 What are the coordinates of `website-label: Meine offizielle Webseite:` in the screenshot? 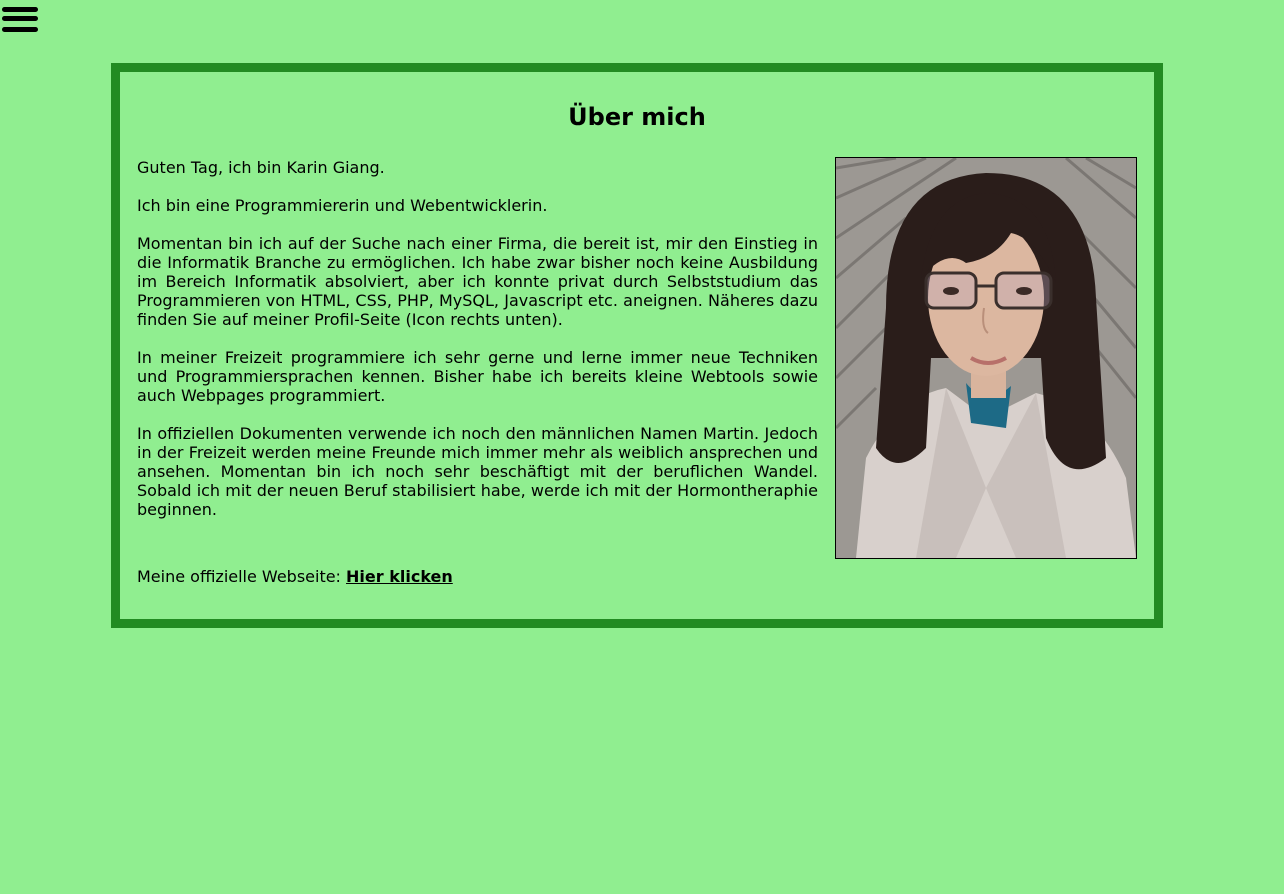 It's located at (242, 576).